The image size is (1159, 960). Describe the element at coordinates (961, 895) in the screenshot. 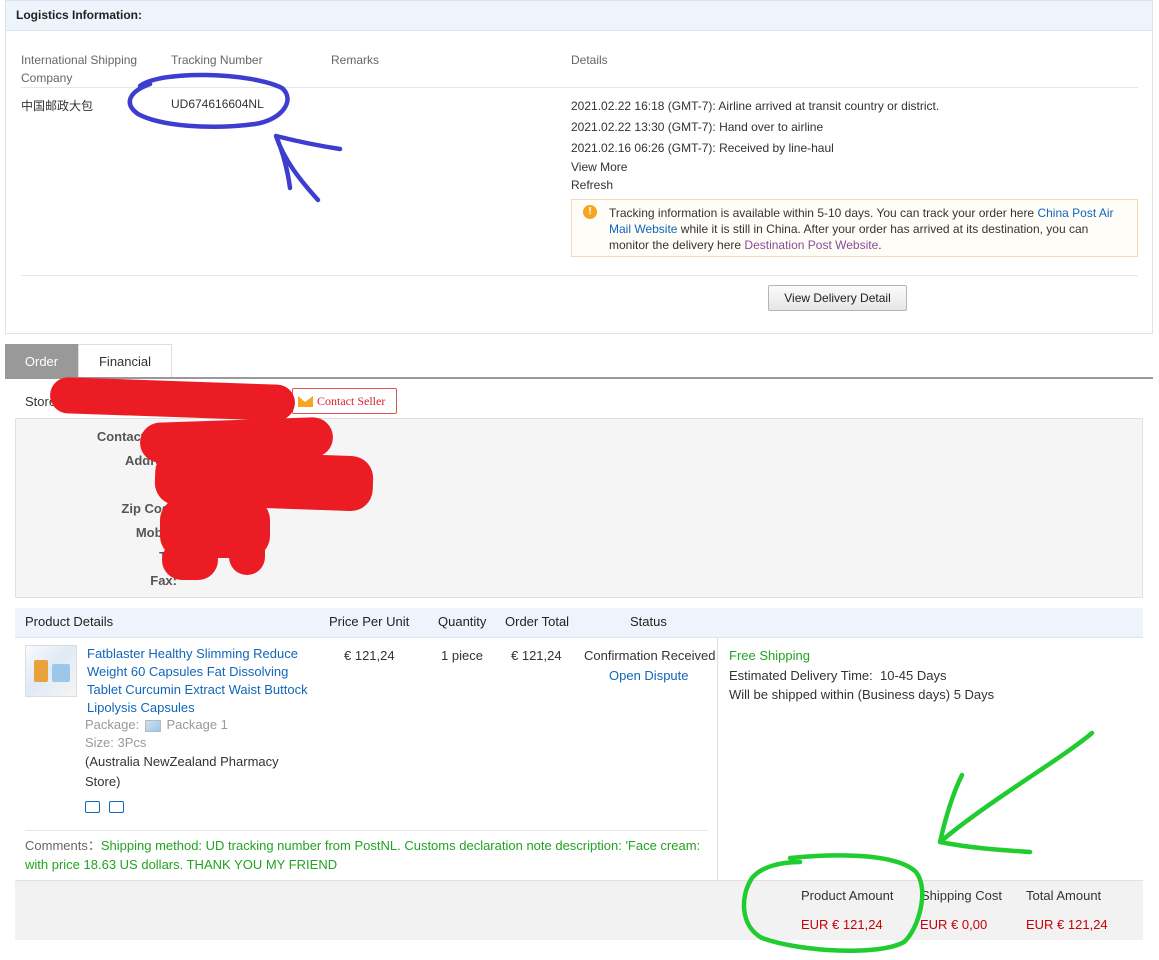

I see `shipping-cost-label: Shipping Cost` at that location.